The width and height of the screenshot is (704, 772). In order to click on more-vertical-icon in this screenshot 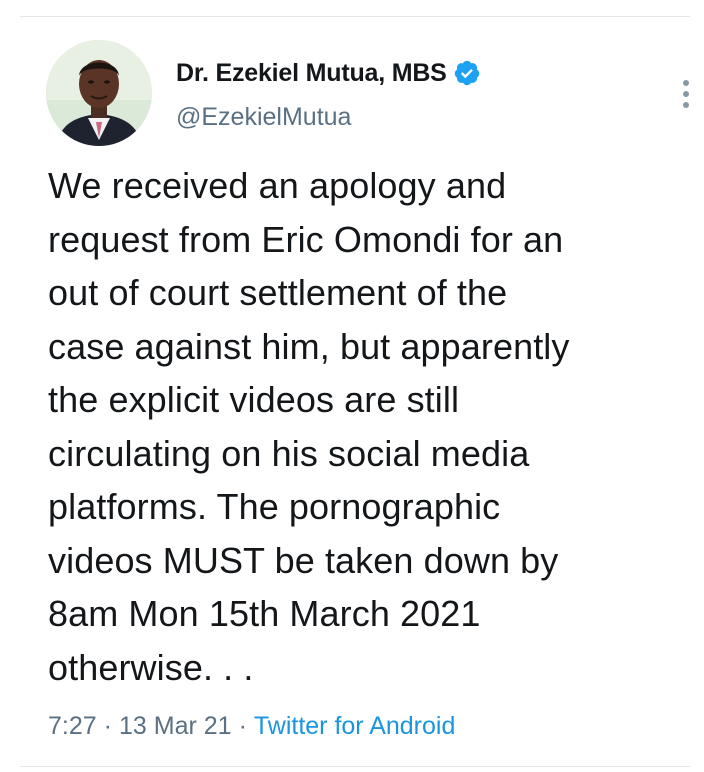, I will do `click(686, 94)`.